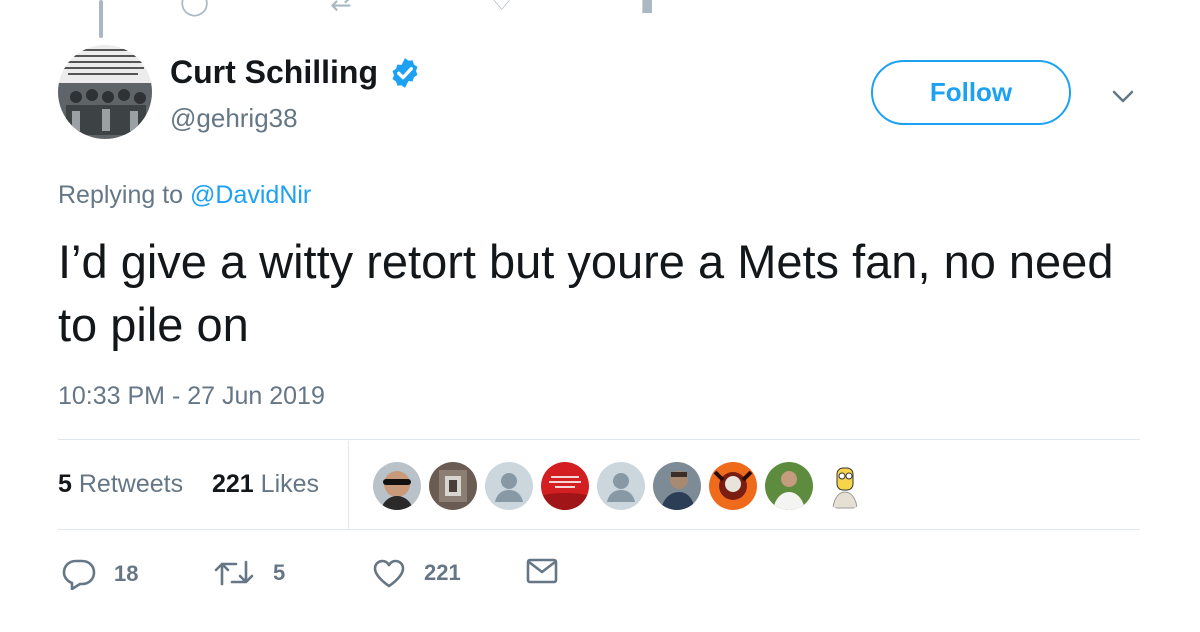 Image resolution: width=1200 pixels, height=632 pixels. I want to click on retweet-count: 5, so click(279, 572).